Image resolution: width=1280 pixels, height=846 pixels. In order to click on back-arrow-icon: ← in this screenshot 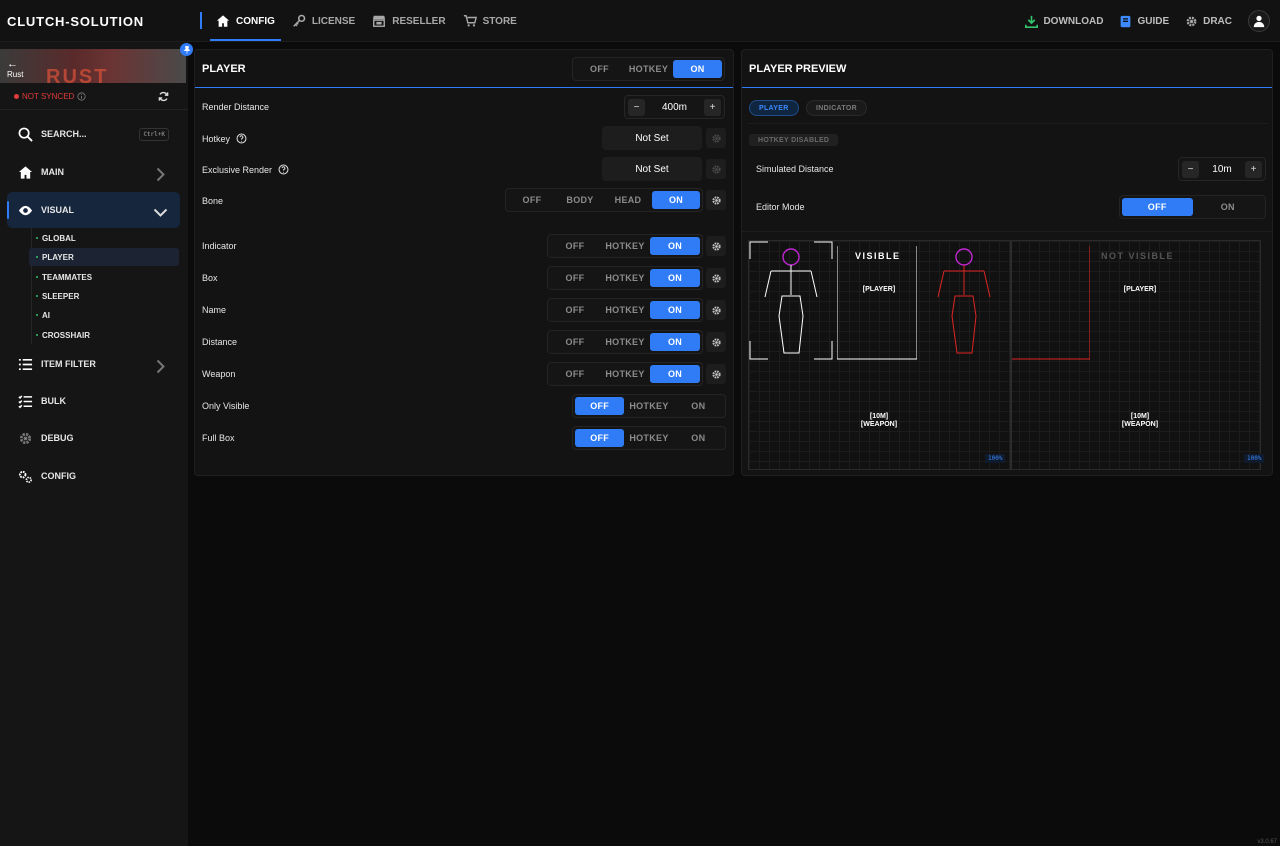, I will do `click(12, 64)`.